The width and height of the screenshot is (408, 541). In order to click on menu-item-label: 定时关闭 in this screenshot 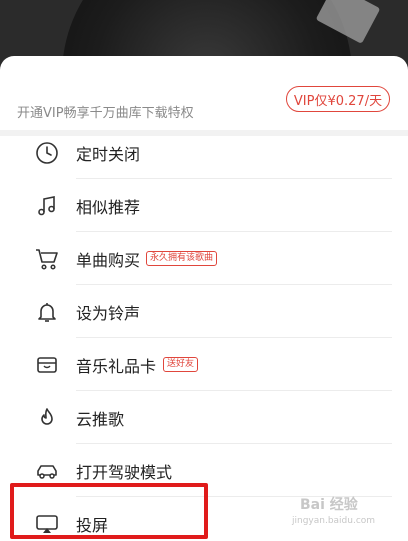, I will do `click(108, 154)`.